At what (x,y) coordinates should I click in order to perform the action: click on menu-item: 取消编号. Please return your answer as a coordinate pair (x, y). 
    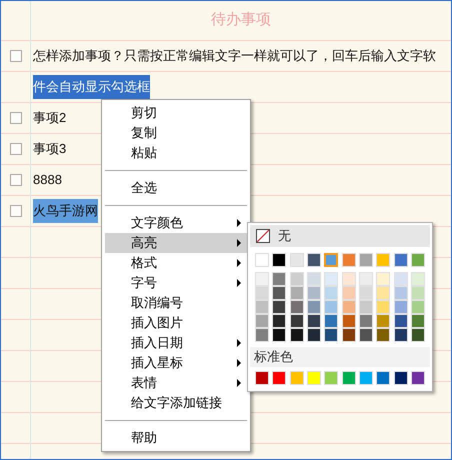
    Looking at the image, I should click on (176, 303).